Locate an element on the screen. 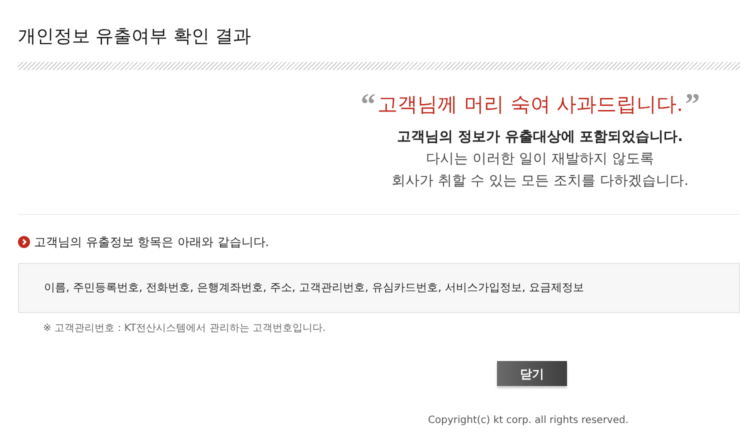 This screenshot has height=443, width=740. note-text: ※ 고객관리번호 : KT전산시스템에서 관리하는 고객번호입니다. is located at coordinates (184, 329).